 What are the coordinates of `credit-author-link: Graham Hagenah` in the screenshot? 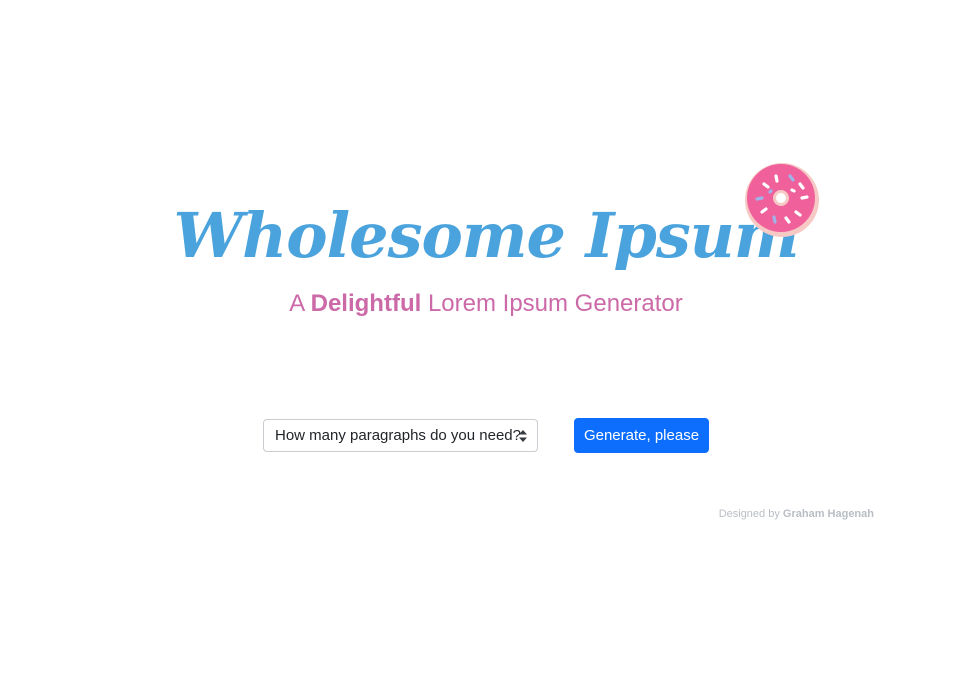 It's located at (828, 514).